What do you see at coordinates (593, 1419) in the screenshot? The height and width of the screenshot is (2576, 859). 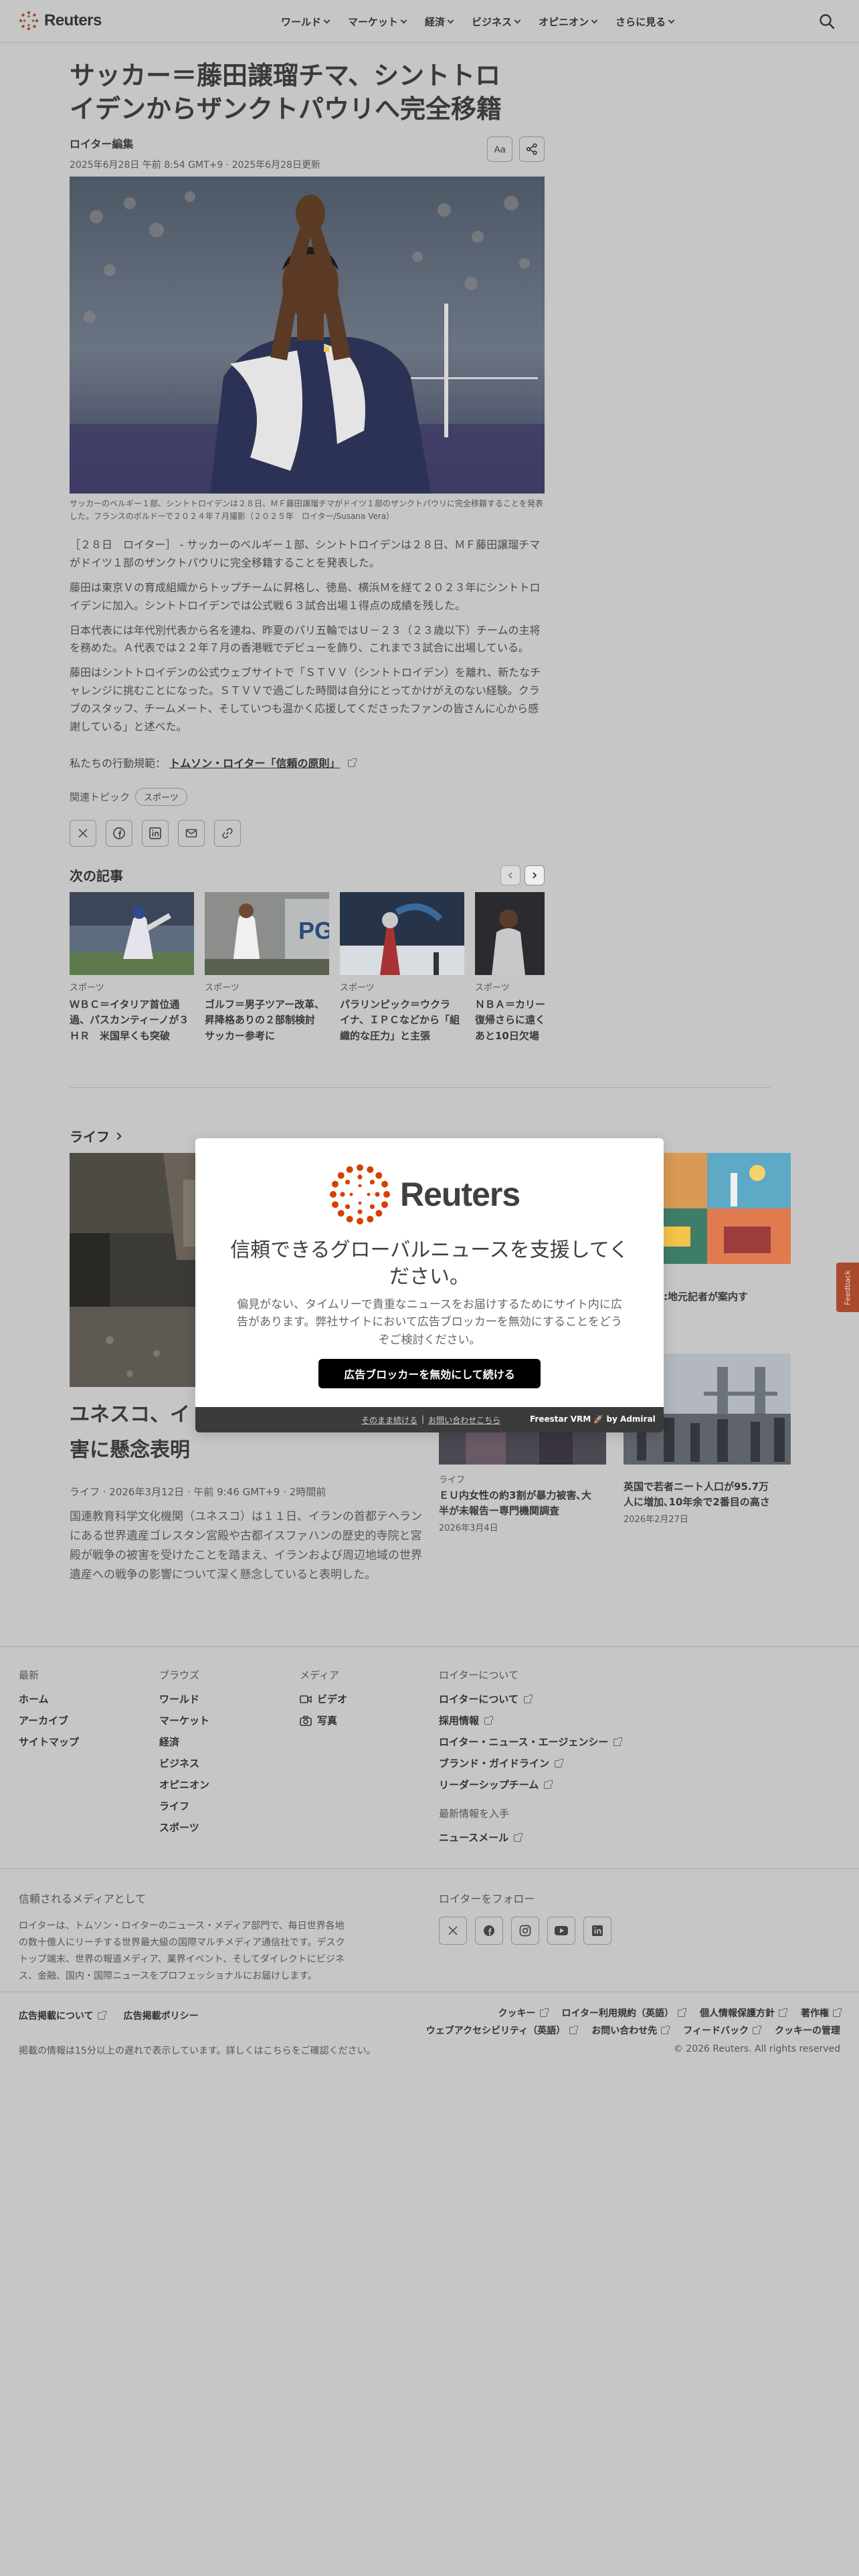 I see `powered-by: Freestar VRM 🚀 by Admiral` at bounding box center [593, 1419].